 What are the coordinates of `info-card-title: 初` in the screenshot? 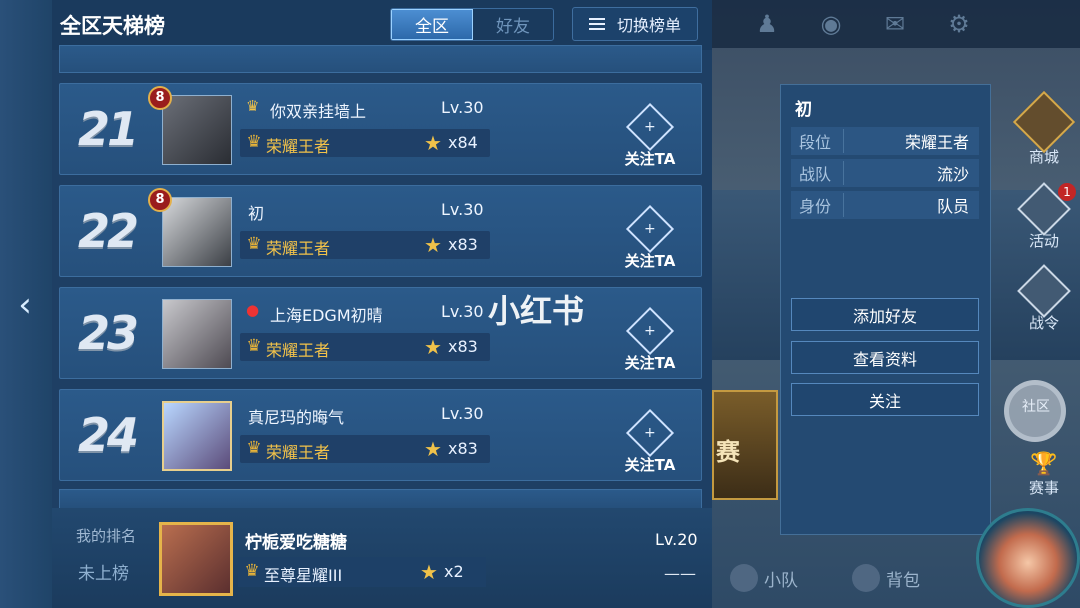 It's located at (803, 110).